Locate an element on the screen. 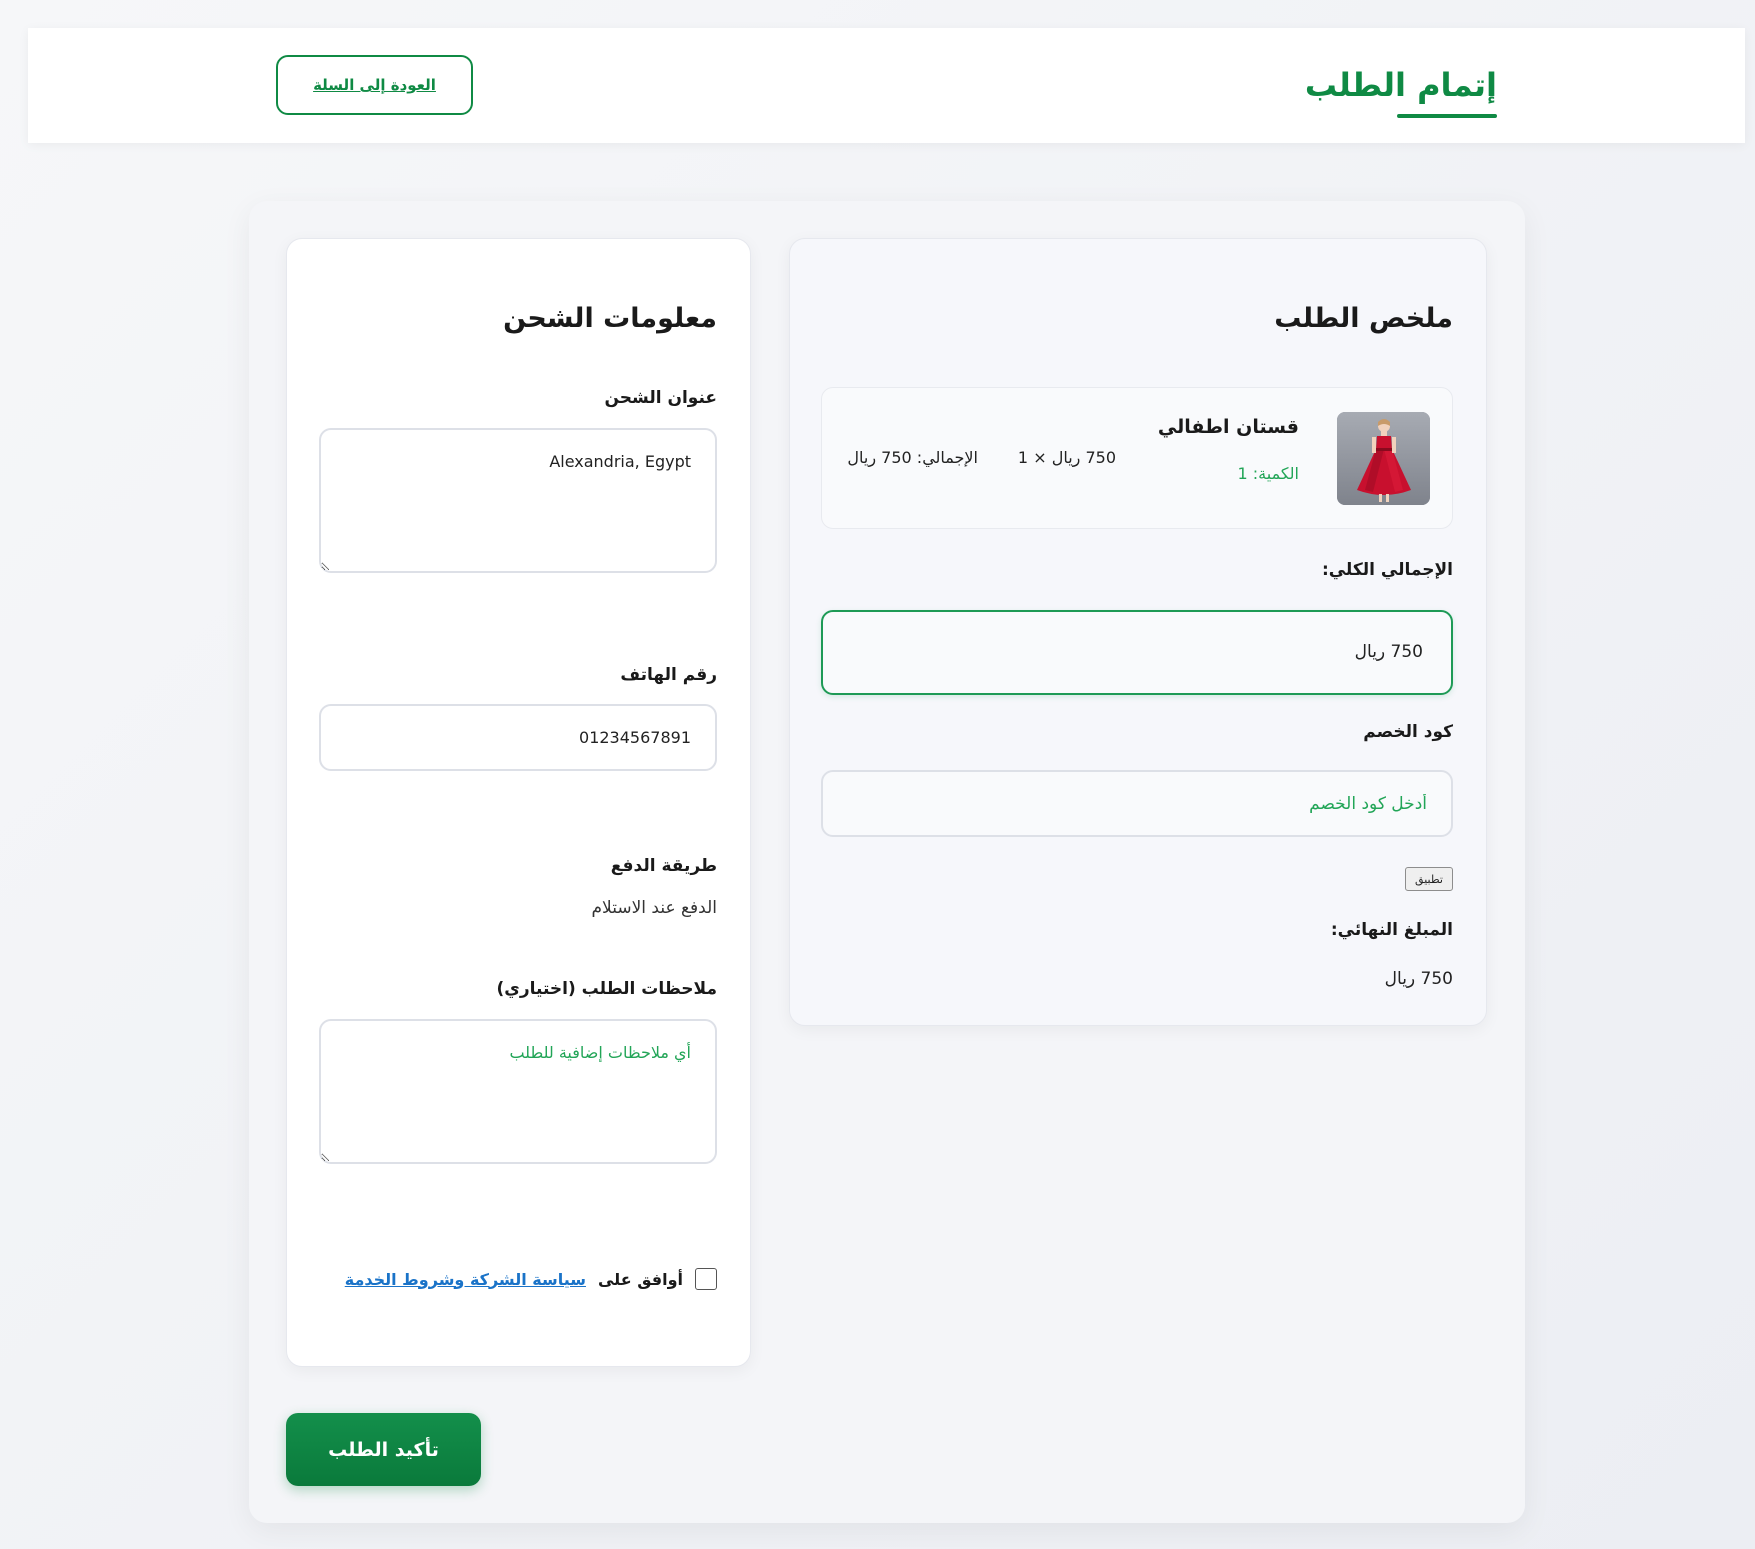  product-unit-price: 750 ريال × 1 is located at coordinates (1066, 457).